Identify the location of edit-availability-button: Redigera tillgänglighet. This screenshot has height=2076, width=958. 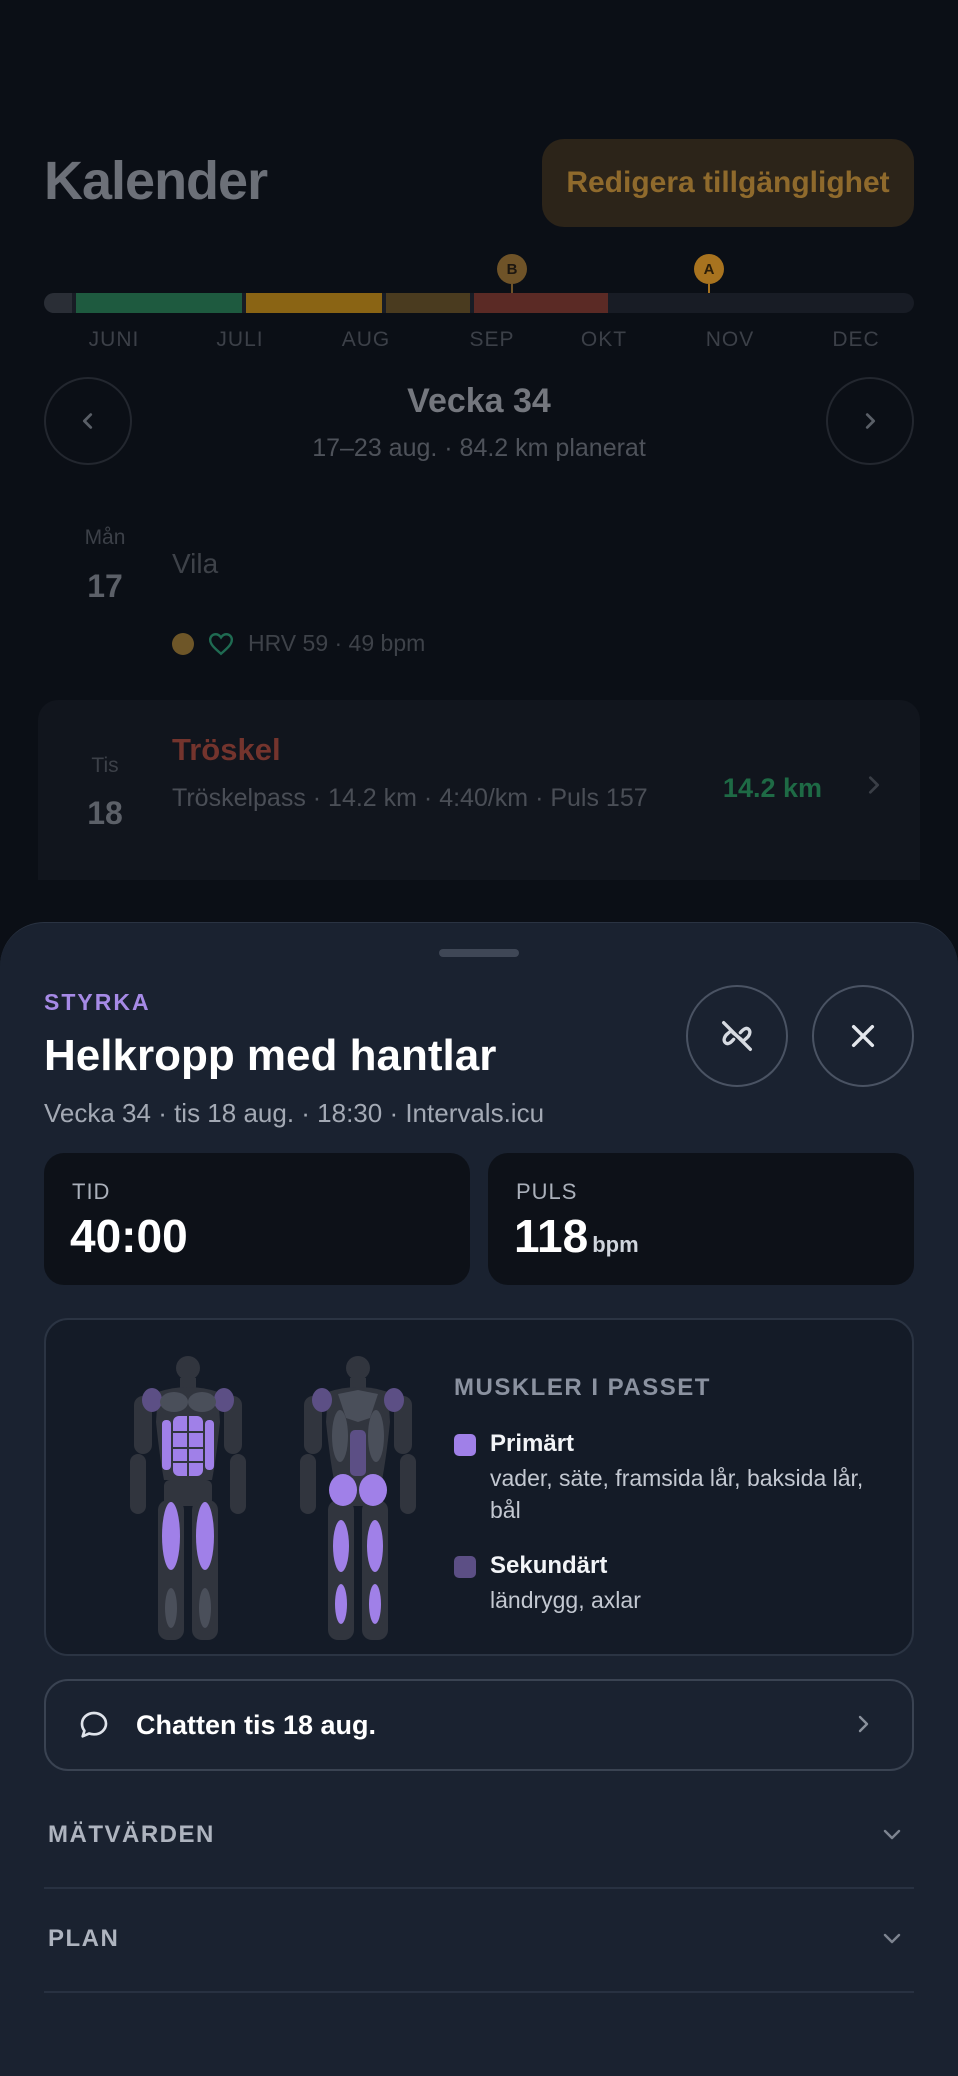
(728, 183).